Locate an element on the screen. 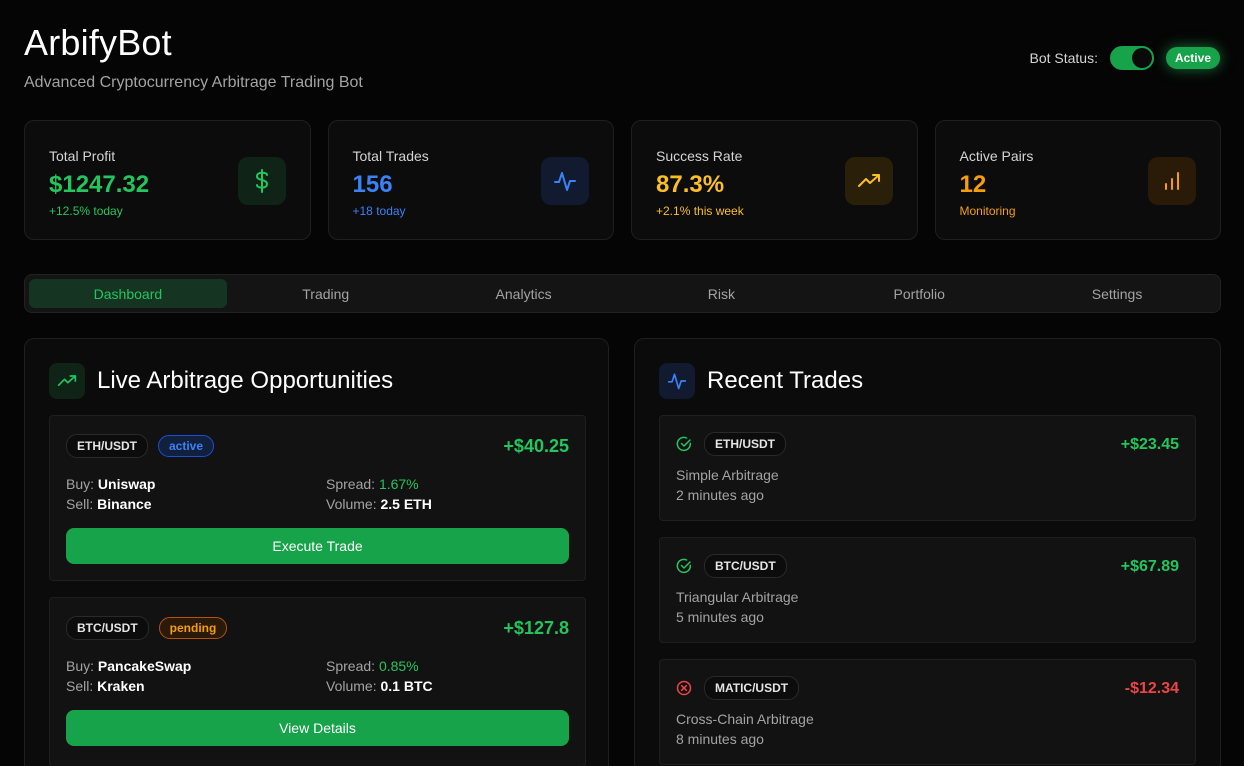 Image resolution: width=1244 pixels, height=766 pixels. trade-type: Triangular Arbitrage is located at coordinates (737, 597).